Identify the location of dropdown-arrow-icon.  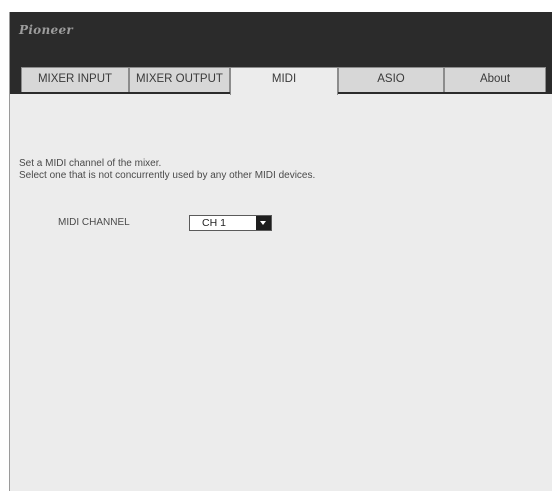
(263, 223).